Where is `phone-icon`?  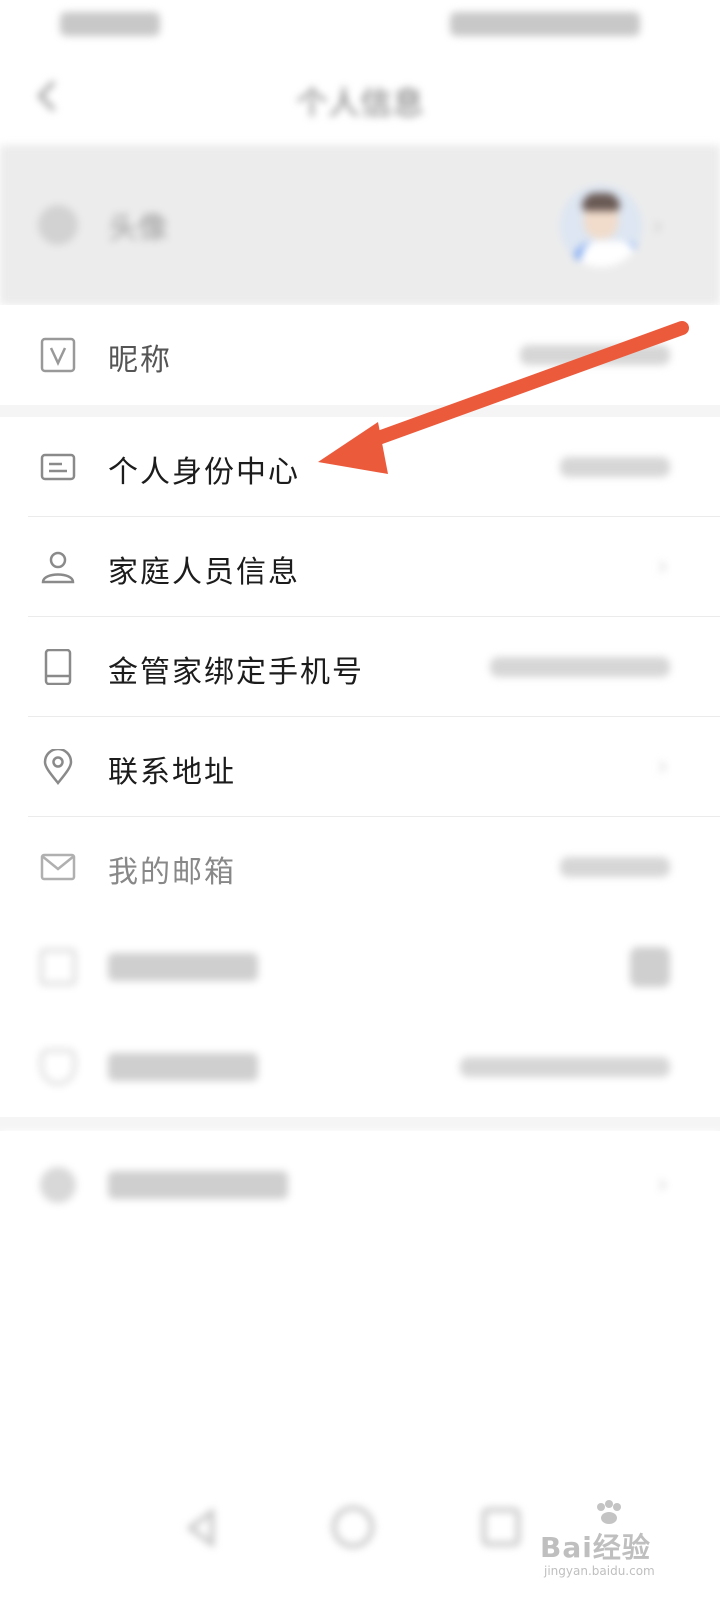
phone-icon is located at coordinates (58, 667).